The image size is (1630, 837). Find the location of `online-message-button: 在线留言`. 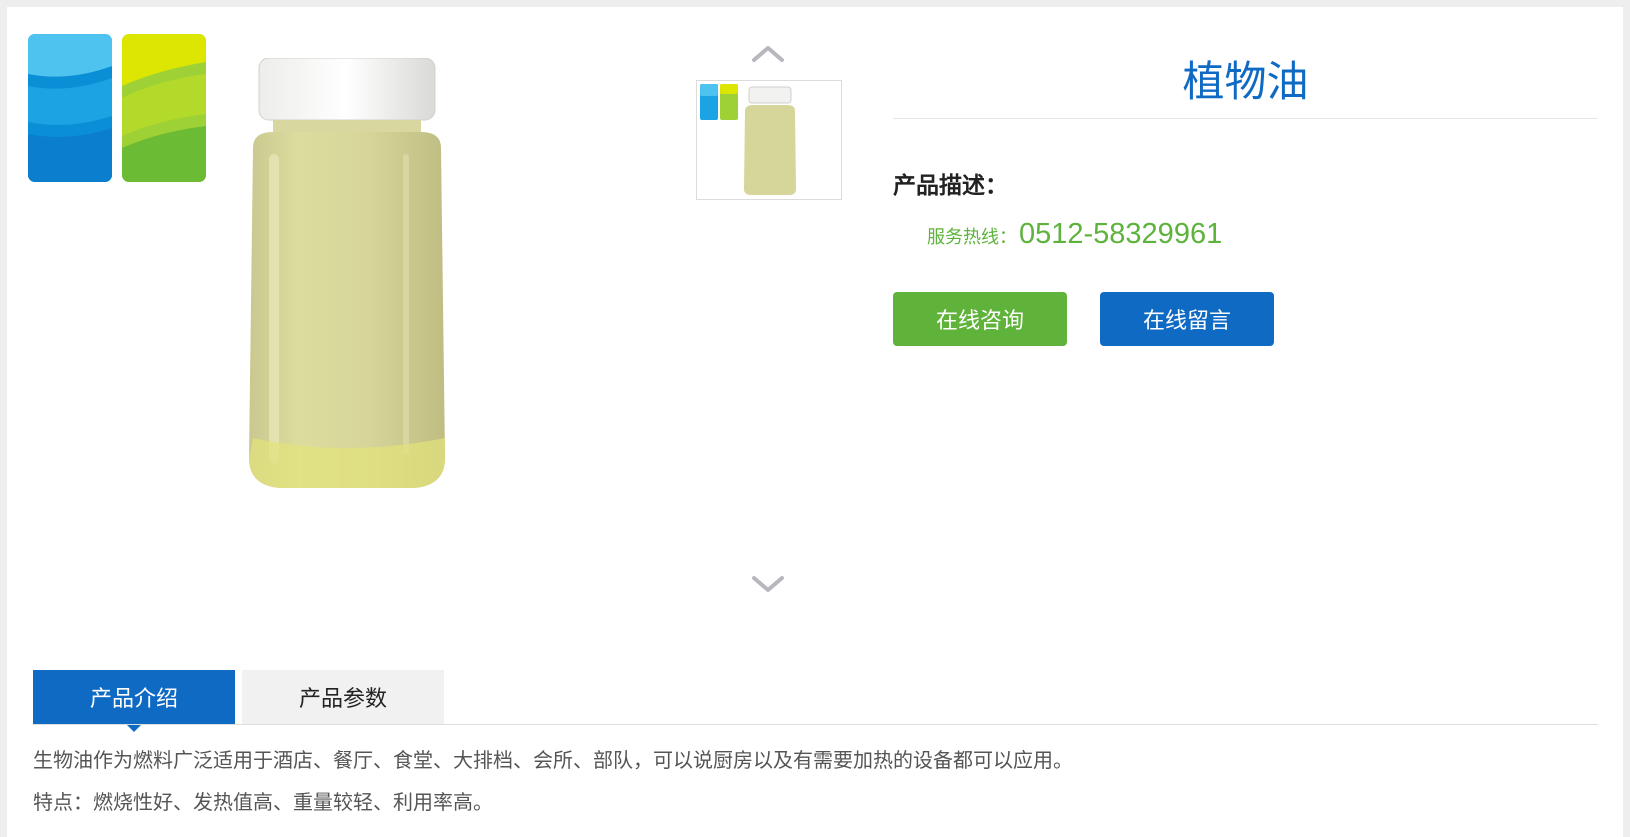

online-message-button: 在线留言 is located at coordinates (1187, 319).